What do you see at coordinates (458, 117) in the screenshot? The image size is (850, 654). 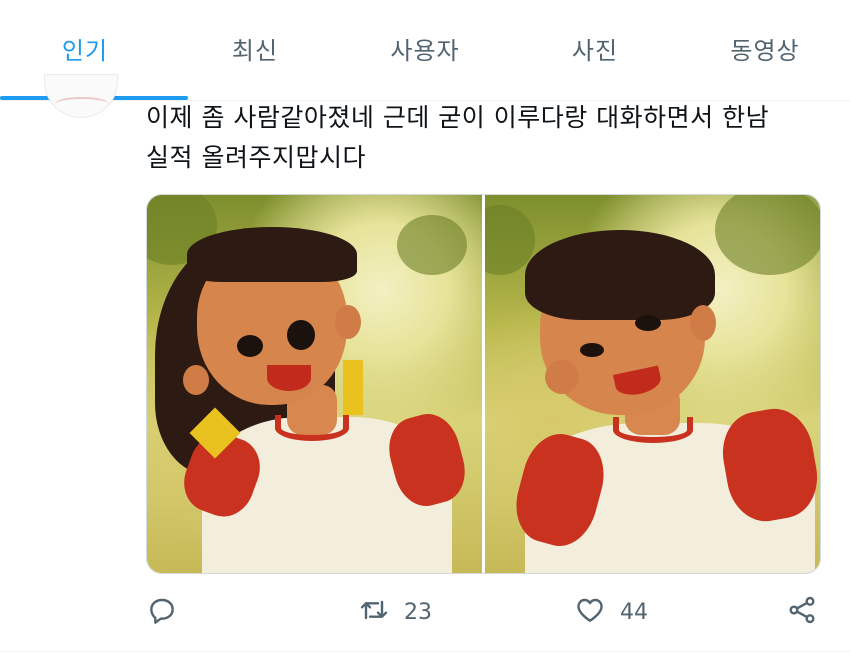 I see `tweet-text-line-1: 이제 좀 사람같아졌네 근데 굳이 이루다랑 대화하면서 한남` at bounding box center [458, 117].